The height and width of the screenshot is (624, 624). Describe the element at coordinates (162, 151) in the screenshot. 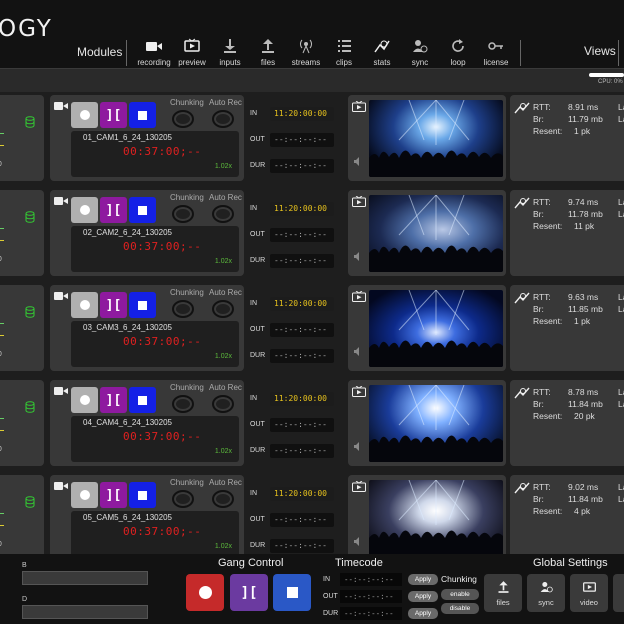

I see `record-timer: 00:37:00;--` at that location.